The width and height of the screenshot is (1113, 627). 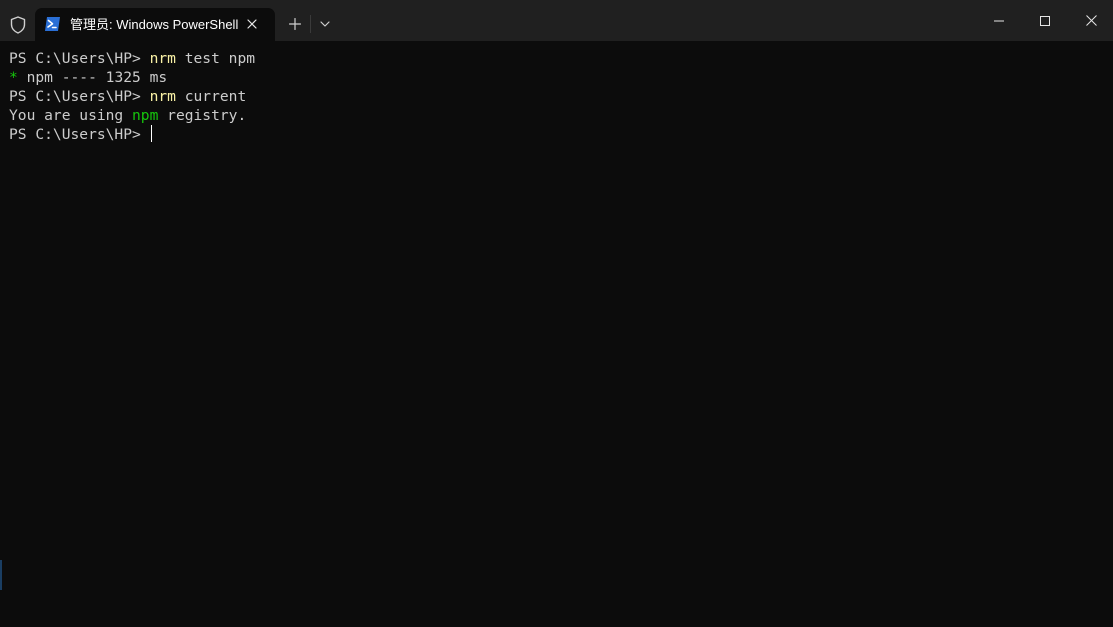 I want to click on new-tab-button, so click(x=295, y=24).